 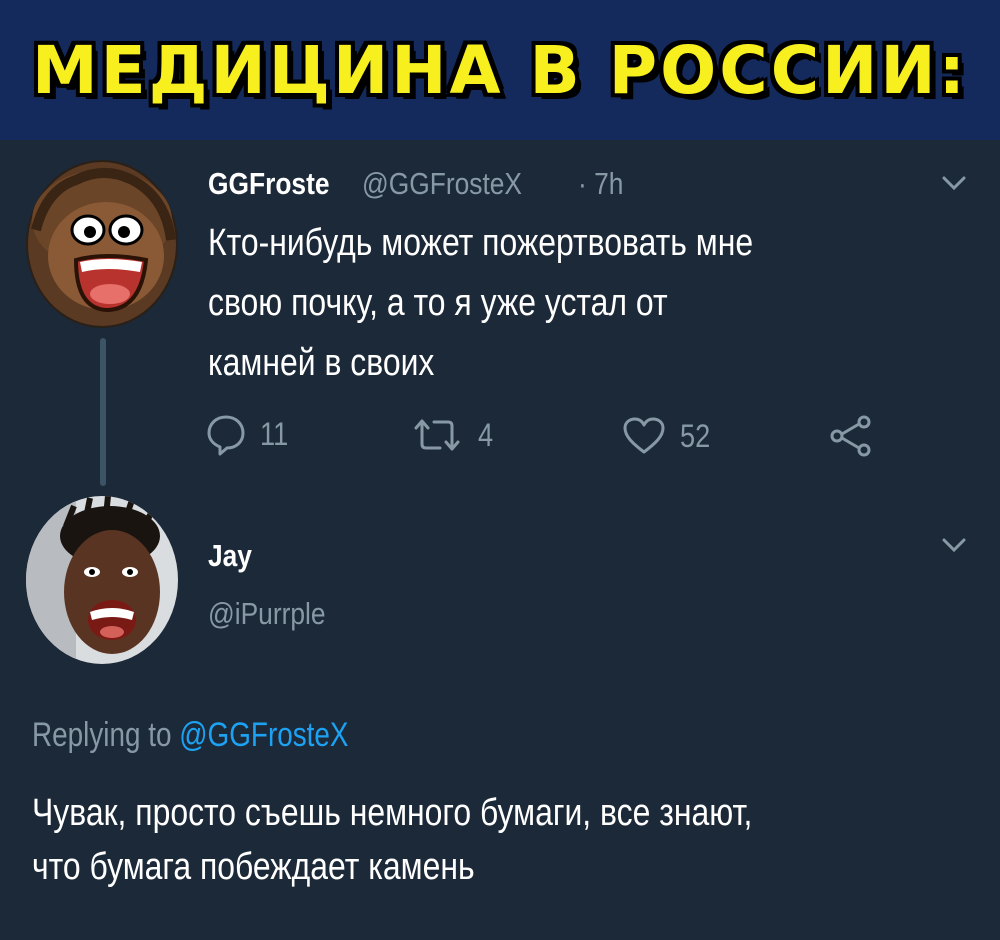 I want to click on replying-to-label: Replying to, so click(x=102, y=735).